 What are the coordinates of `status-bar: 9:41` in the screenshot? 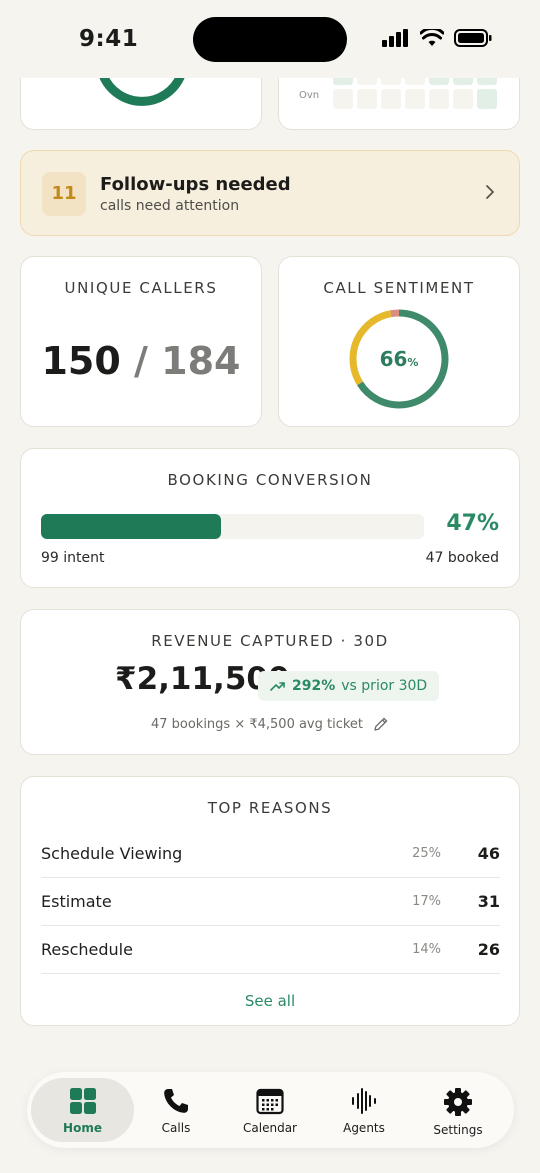 It's located at (270, 39).